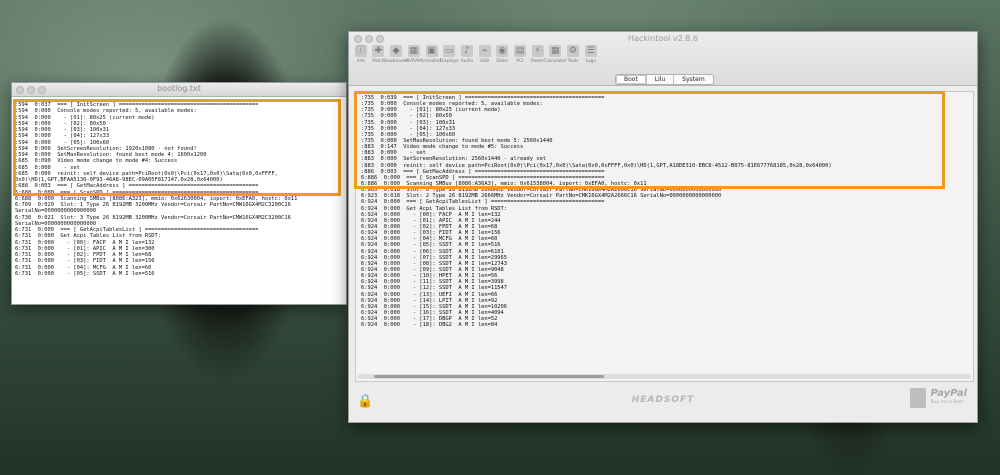 Image resolution: width=1000 pixels, height=475 pixels. What do you see at coordinates (693, 79) in the screenshot?
I see `tab-system: System` at bounding box center [693, 79].